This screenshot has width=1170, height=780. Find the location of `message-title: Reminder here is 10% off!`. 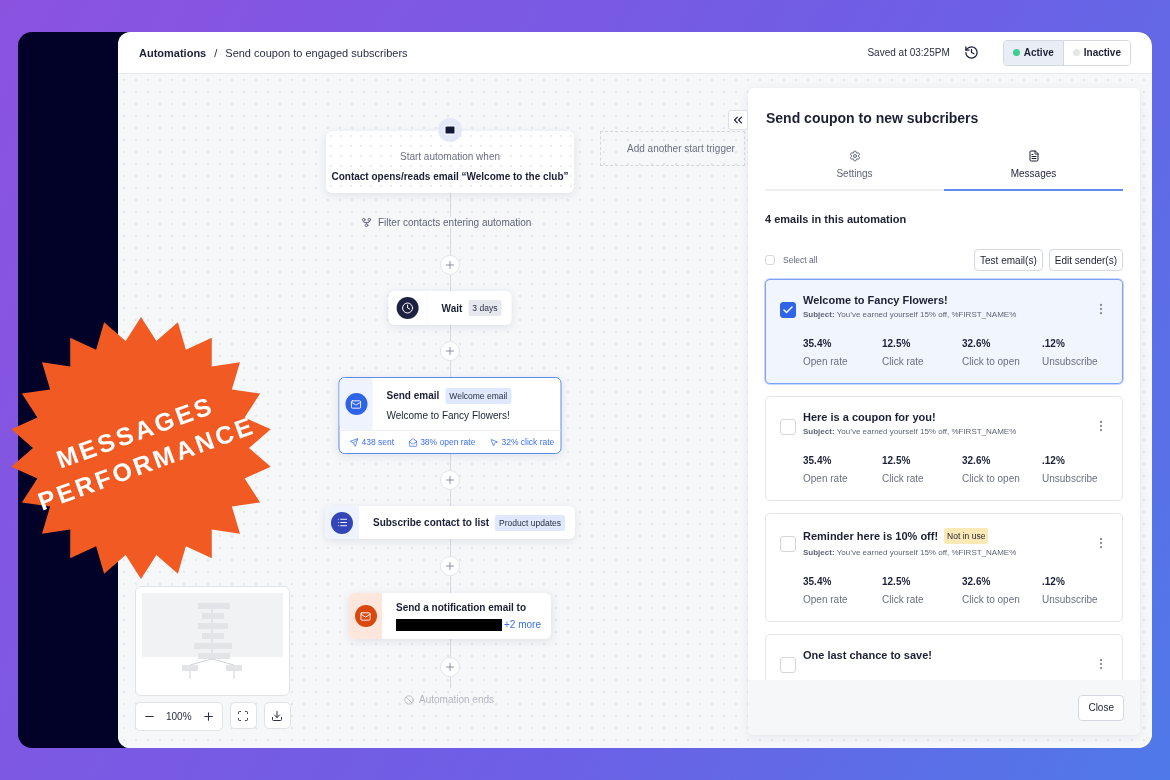

message-title: Reminder here is 10% off! is located at coordinates (871, 536).